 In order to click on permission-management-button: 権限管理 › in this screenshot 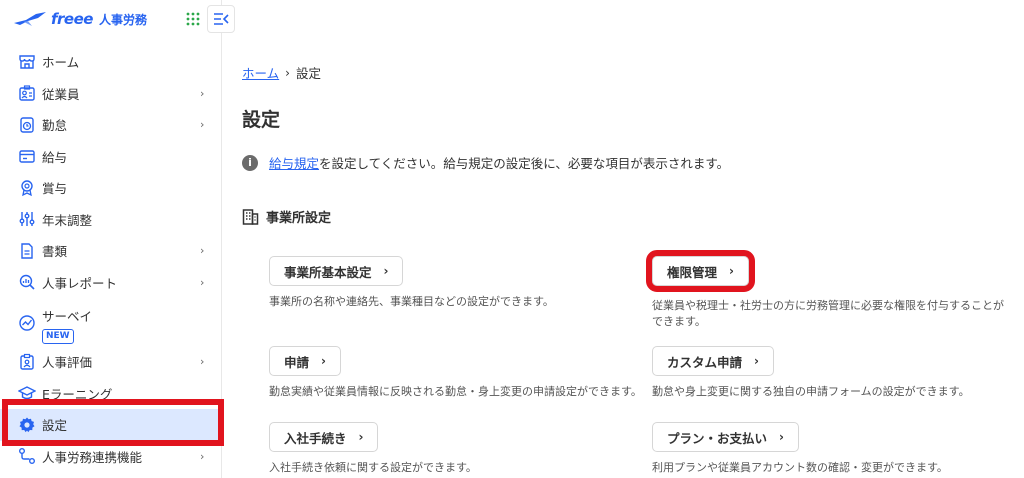, I will do `click(700, 271)`.